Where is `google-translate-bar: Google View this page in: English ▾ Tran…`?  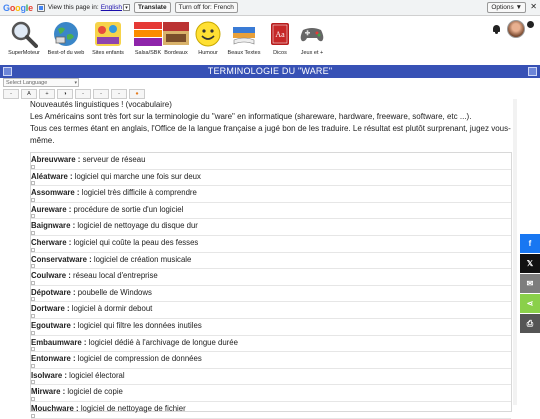
google-translate-bar: Google View this page in: English ▾ Tran… is located at coordinates (270, 8).